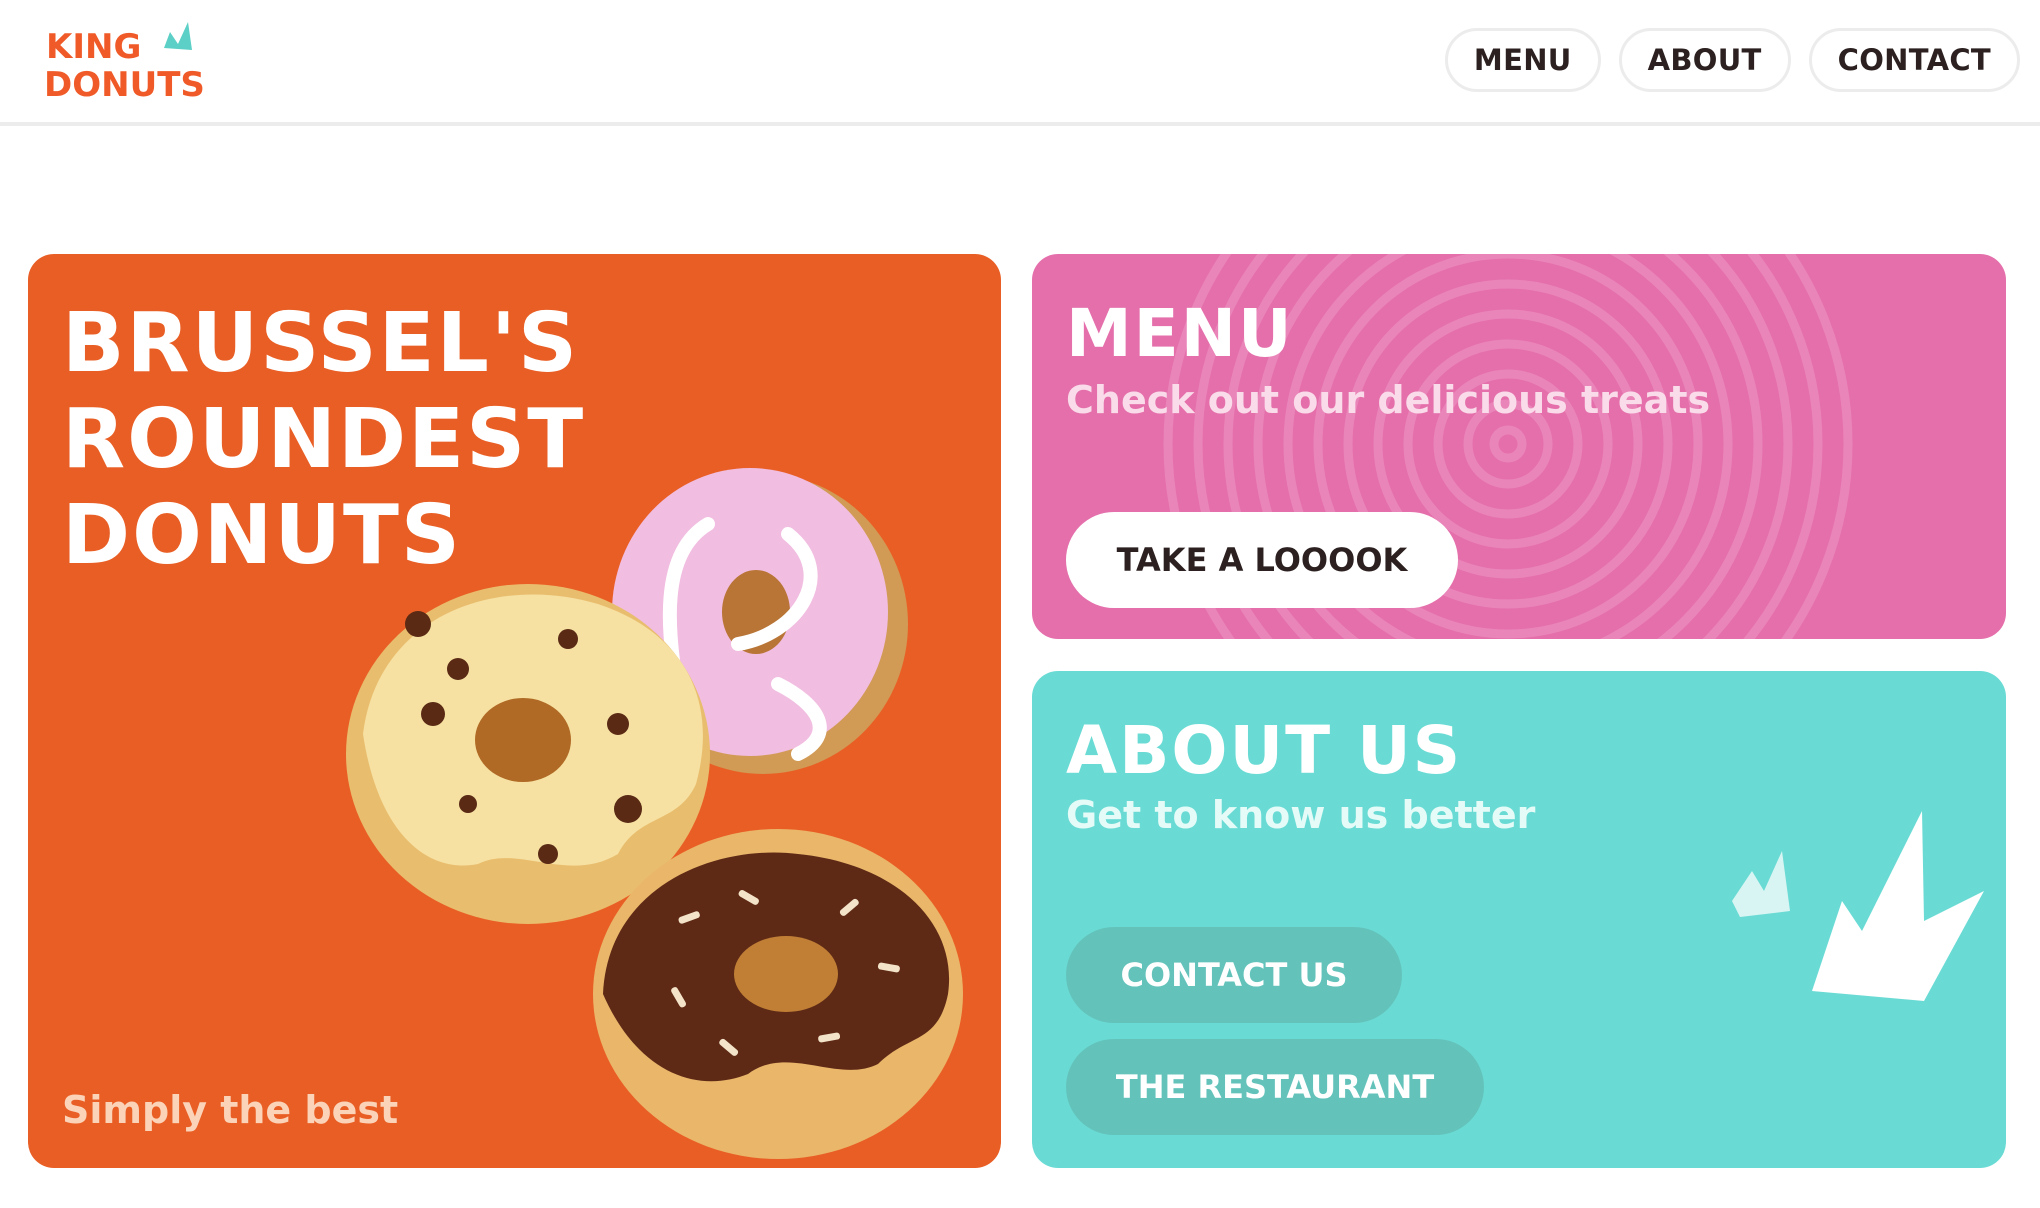 The width and height of the screenshot is (2040, 1208). Describe the element at coordinates (321, 343) in the screenshot. I see `hero-title-line-1: BRUSSEL'S` at that location.